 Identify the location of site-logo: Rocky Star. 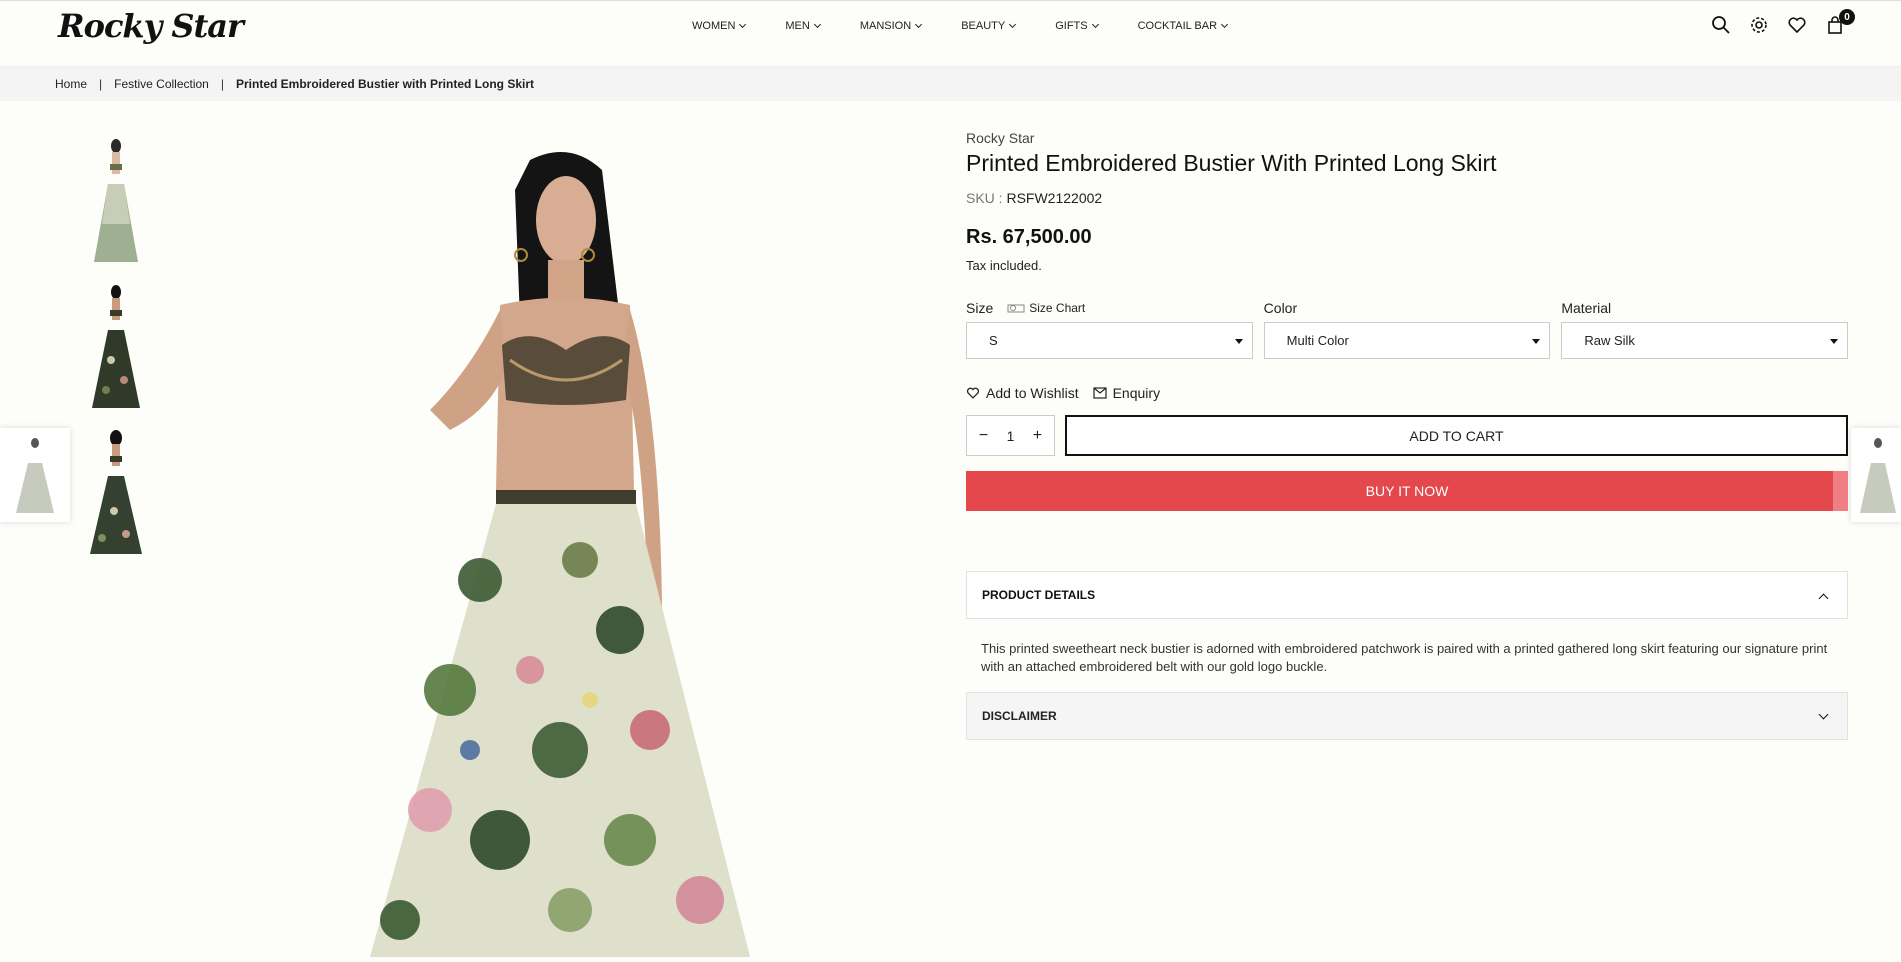
(151, 26).